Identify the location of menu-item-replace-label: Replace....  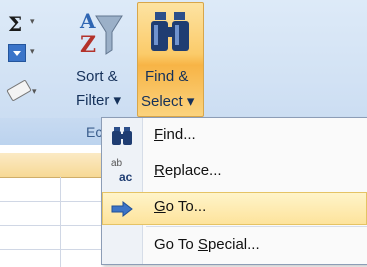
(188, 170).